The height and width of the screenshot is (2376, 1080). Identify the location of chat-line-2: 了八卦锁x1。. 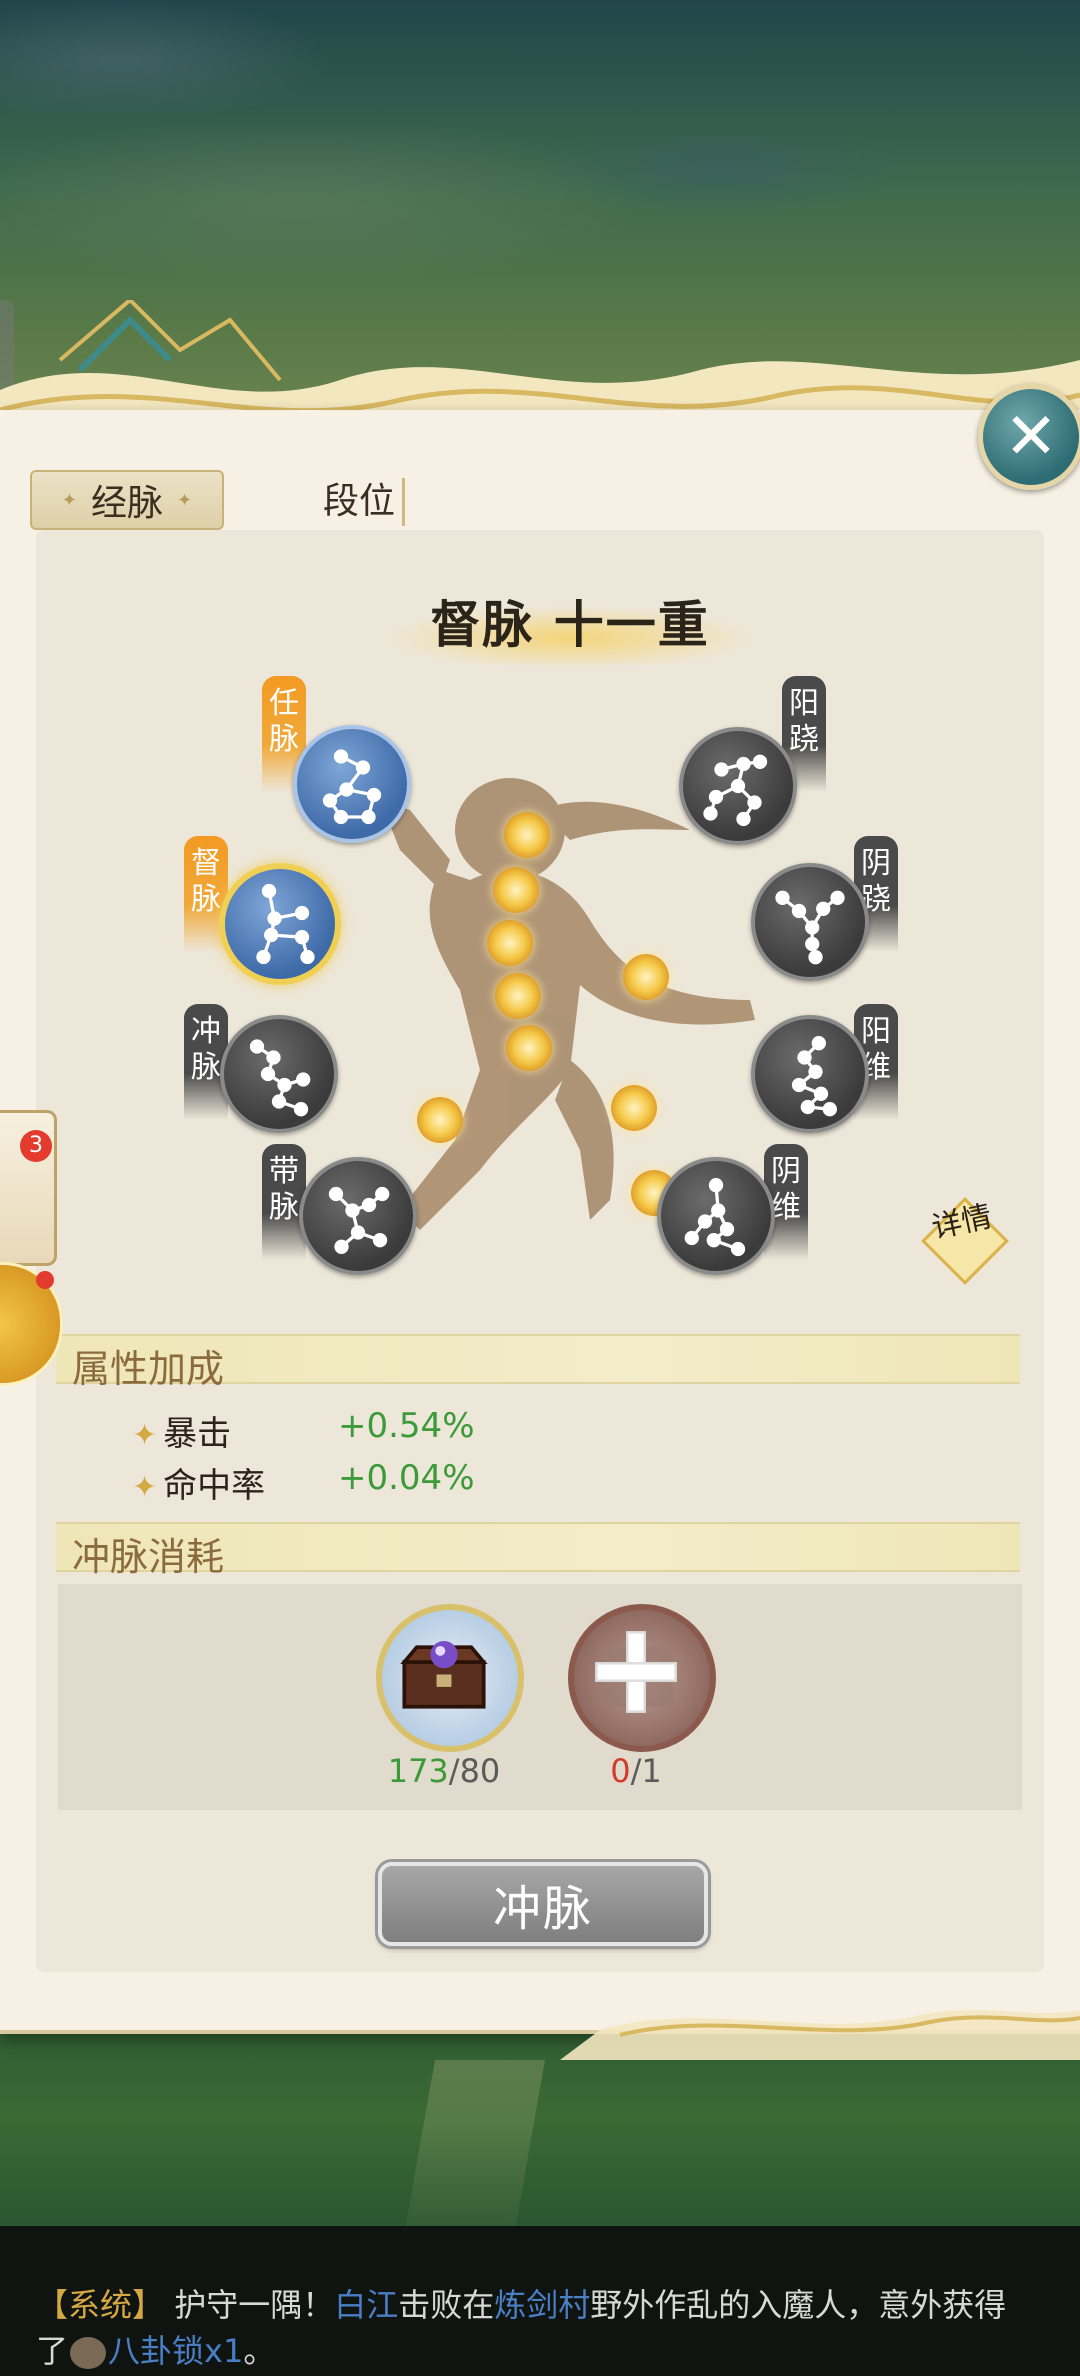
(156, 2351).